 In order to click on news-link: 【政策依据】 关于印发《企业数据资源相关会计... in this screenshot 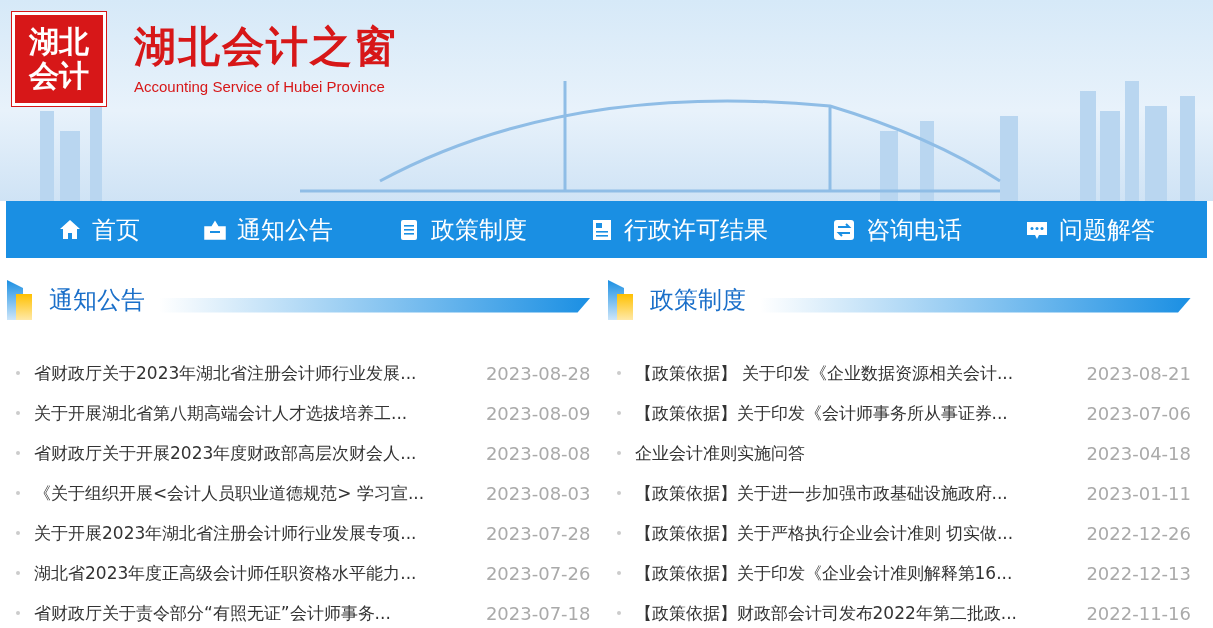, I will do `click(855, 373)`.